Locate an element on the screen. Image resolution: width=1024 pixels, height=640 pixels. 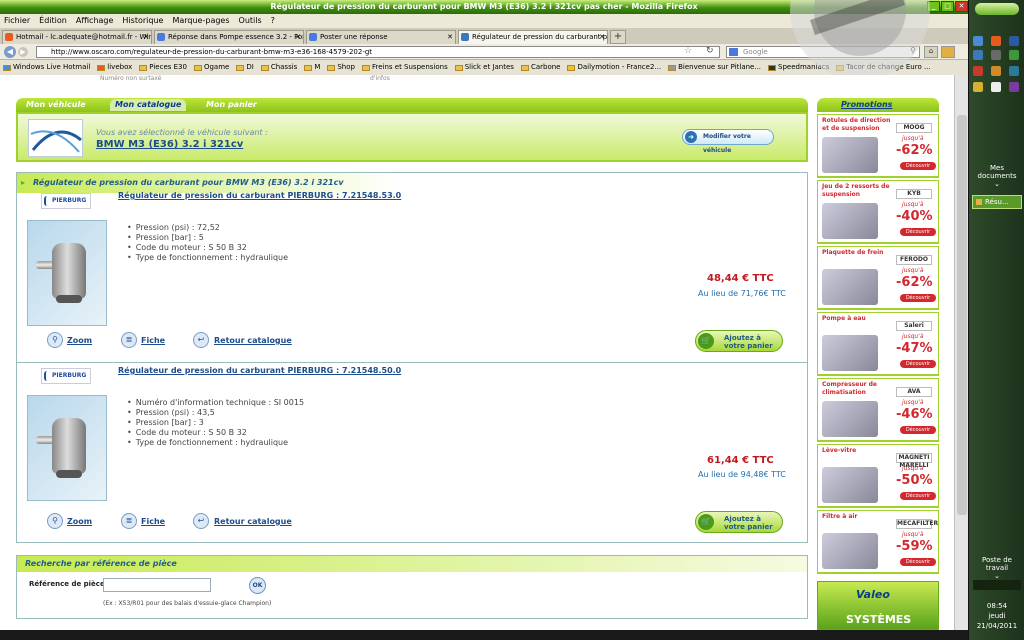
bookmark-item: Chassis is located at coordinates (278, 67).